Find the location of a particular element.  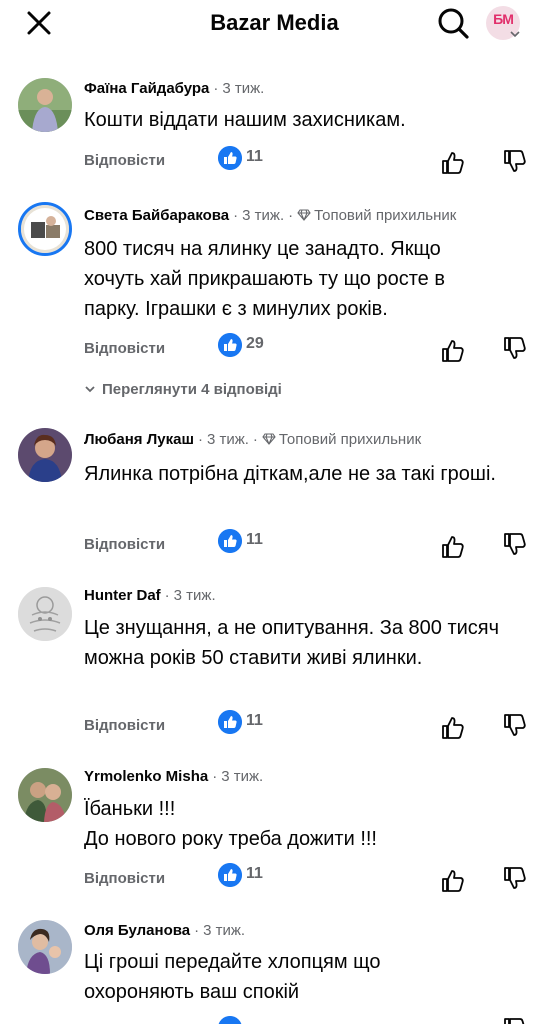

author-name: Фаїна Гайдабура is located at coordinates (146, 88).